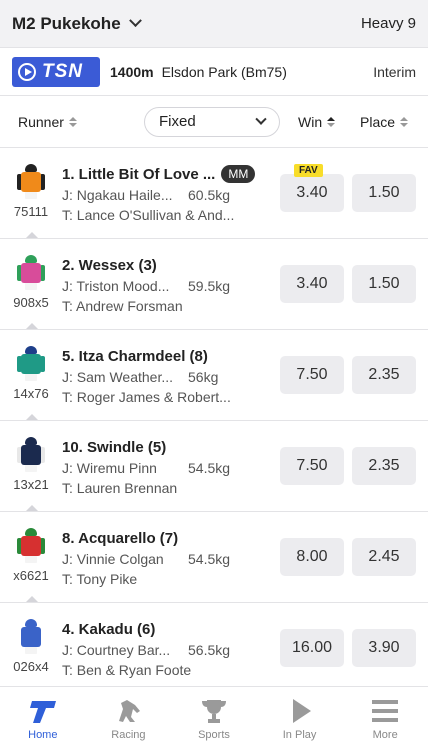 The height and width of the screenshot is (750, 428). Describe the element at coordinates (43, 718) in the screenshot. I see `tab-home: Home` at that location.